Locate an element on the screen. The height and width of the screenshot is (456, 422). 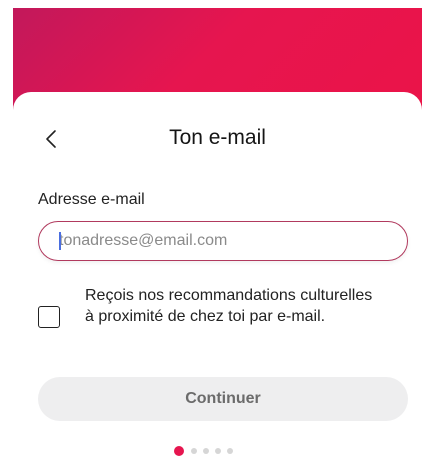
email-input is located at coordinates (223, 241).